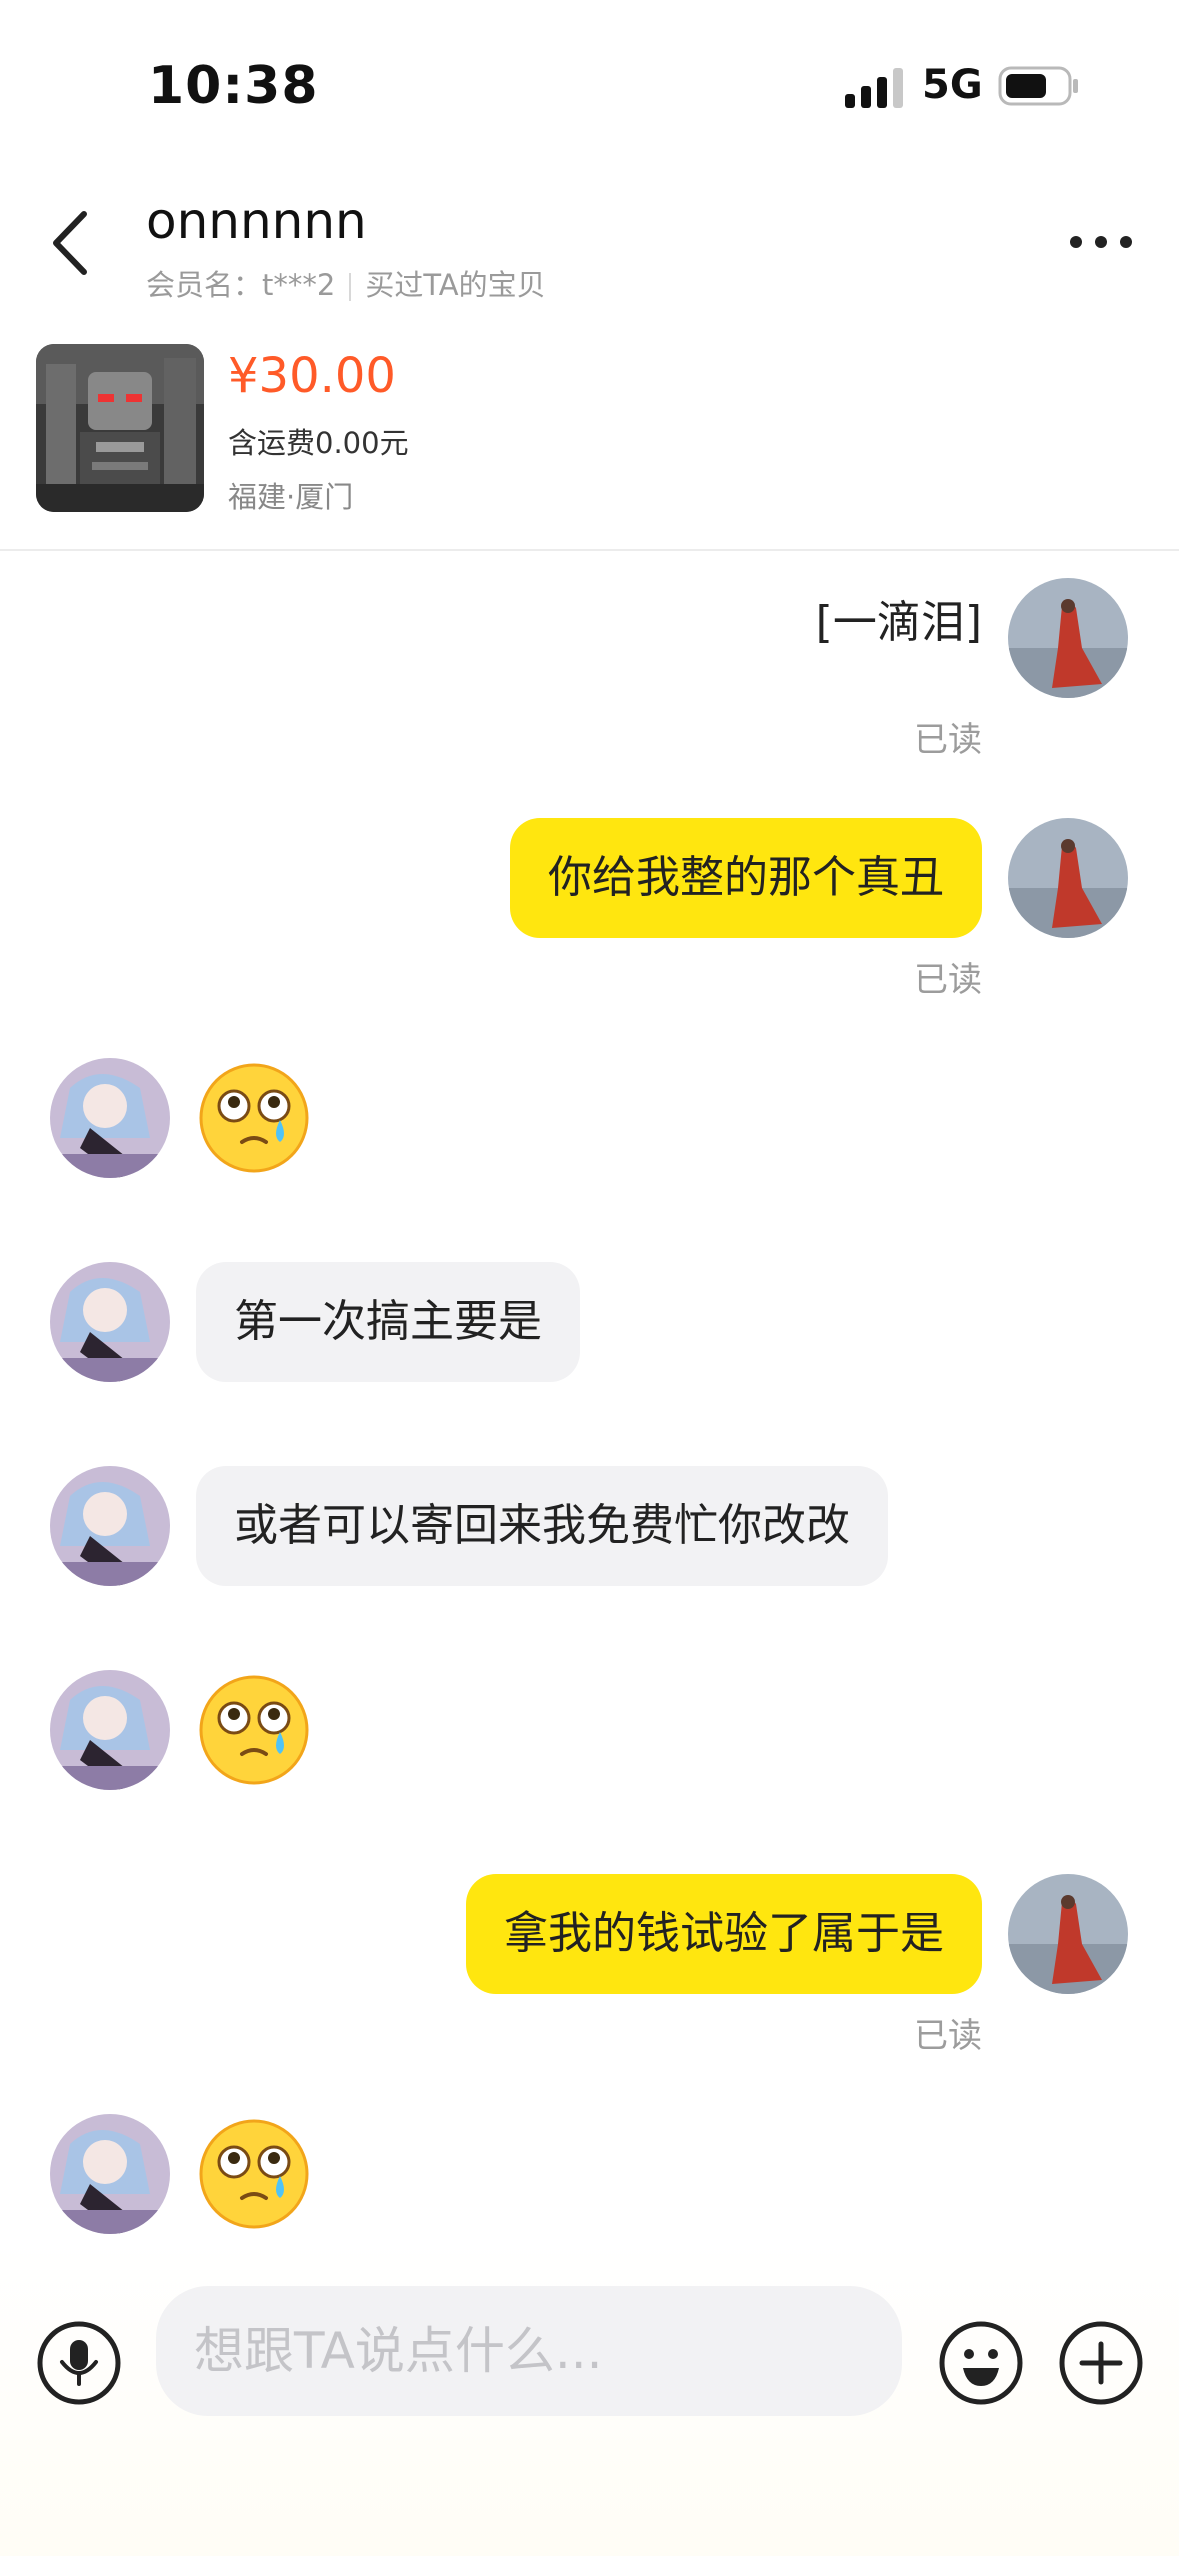 The height and width of the screenshot is (2556, 1179). I want to click on emoji-icon, so click(981, 2363).